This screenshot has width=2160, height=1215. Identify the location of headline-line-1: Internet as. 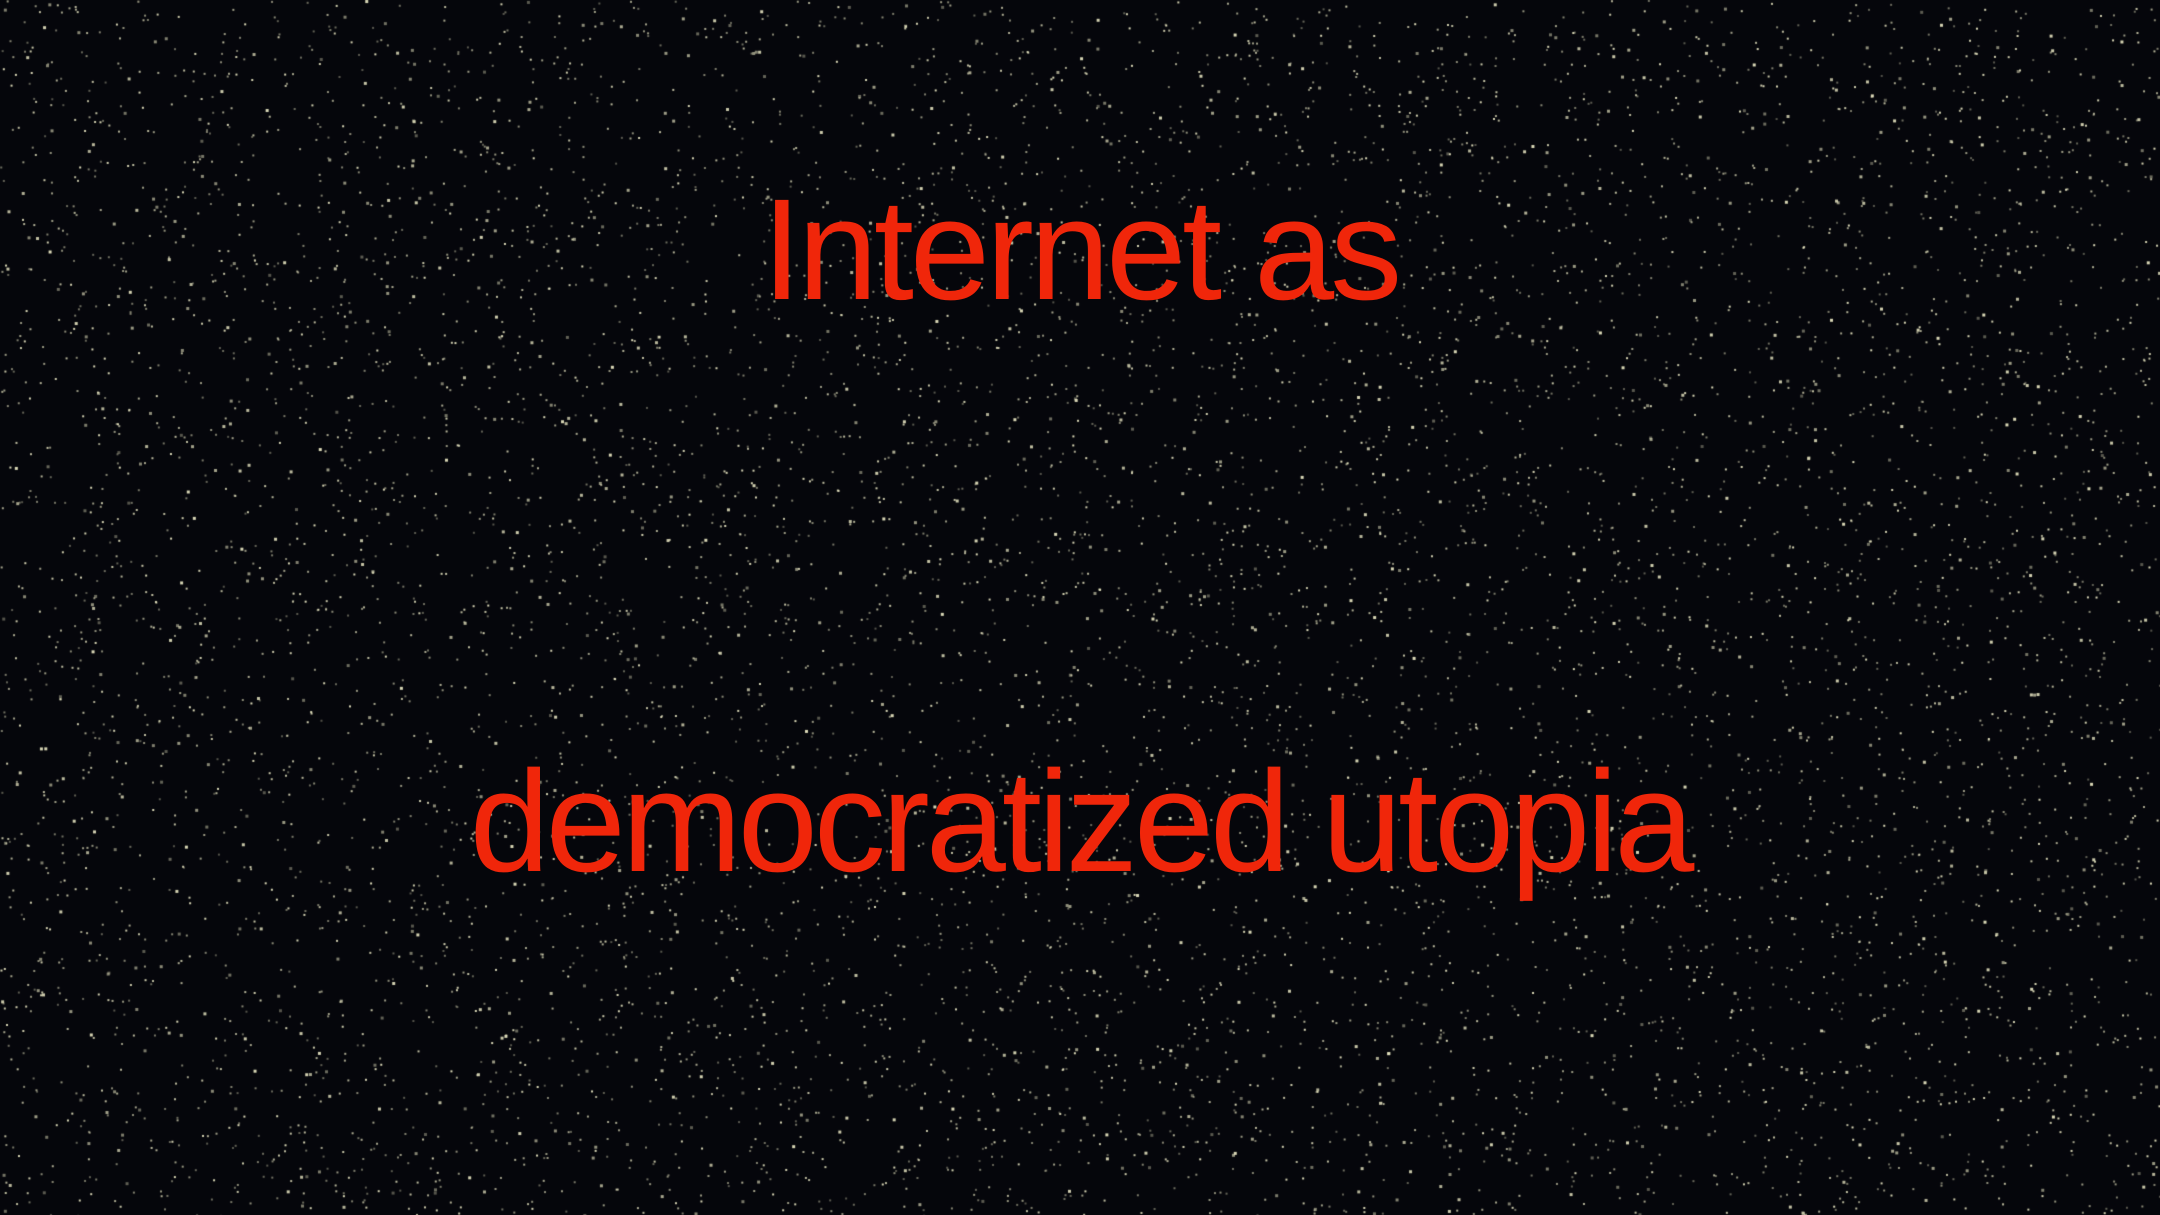
(1081, 249).